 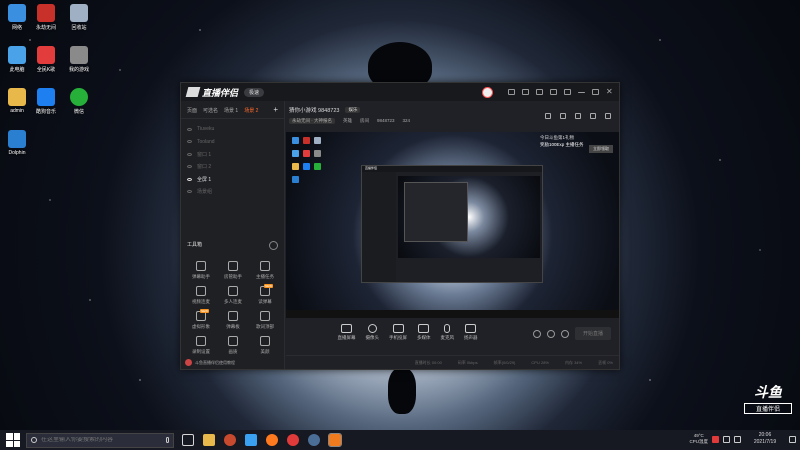 I want to click on video-link-icon, so click(x=201, y=291).